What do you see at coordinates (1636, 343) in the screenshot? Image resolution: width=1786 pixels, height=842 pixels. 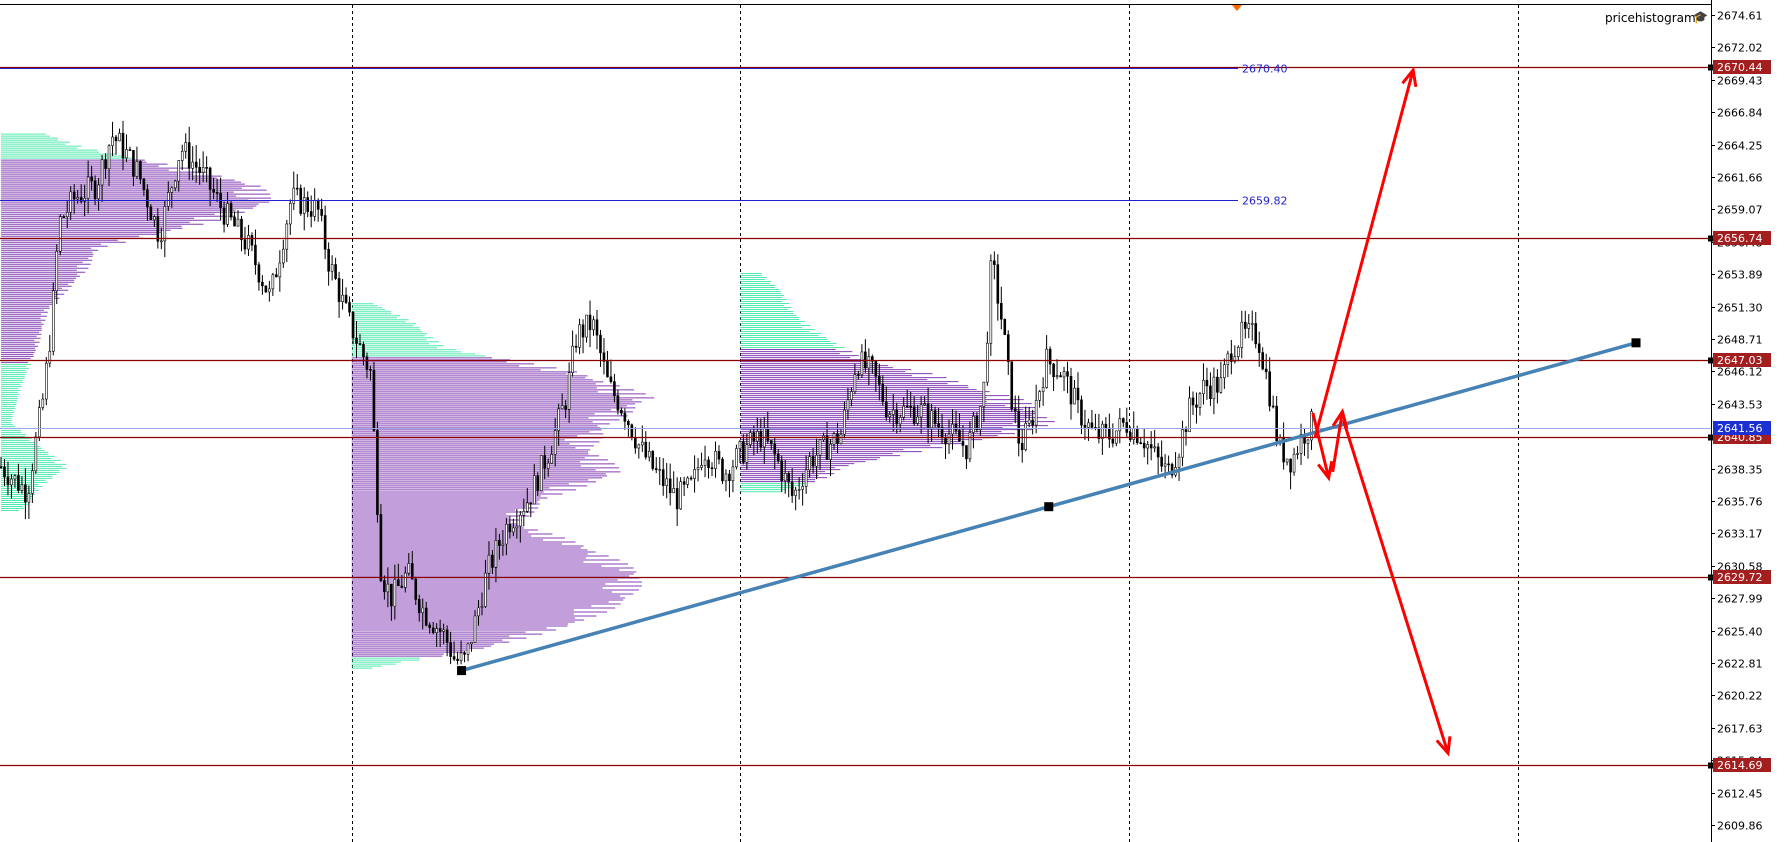 I see `trendline-handle` at bounding box center [1636, 343].